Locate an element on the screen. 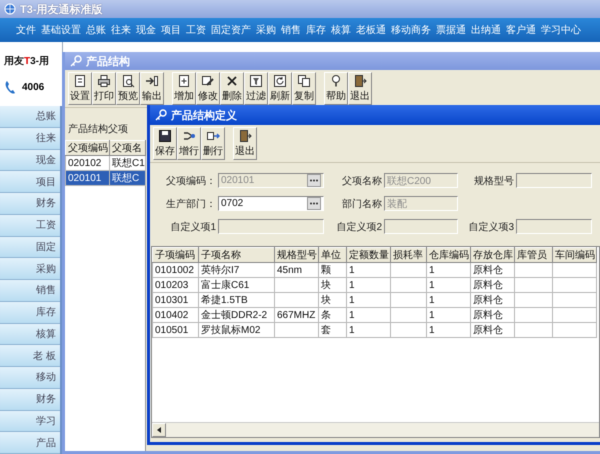 This screenshot has height=454, width=600. sidebar-item: 销售 is located at coordinates (30, 291).